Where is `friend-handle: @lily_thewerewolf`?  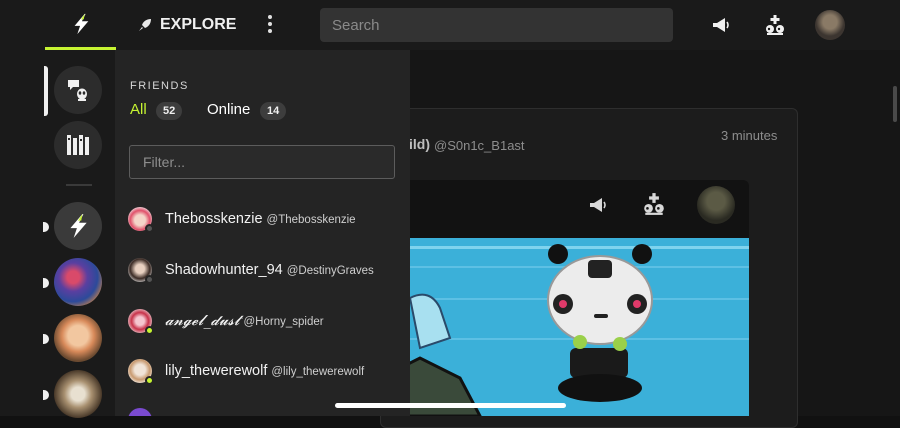
friend-handle: @lily_thewerewolf is located at coordinates (318, 372).